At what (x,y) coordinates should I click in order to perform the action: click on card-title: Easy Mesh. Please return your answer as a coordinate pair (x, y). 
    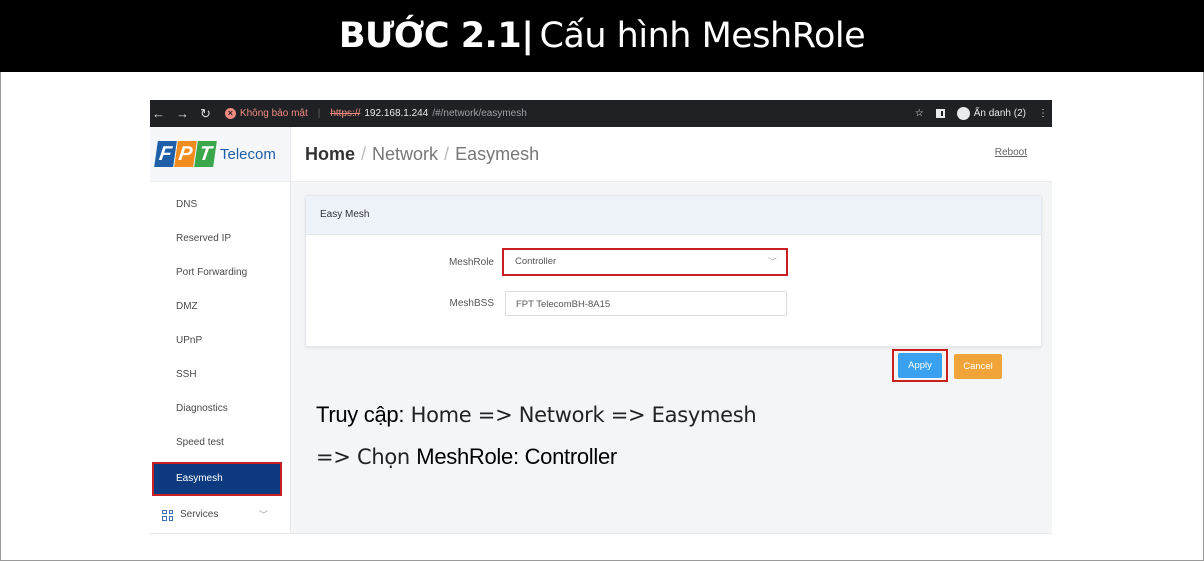
    Looking at the image, I should click on (673, 215).